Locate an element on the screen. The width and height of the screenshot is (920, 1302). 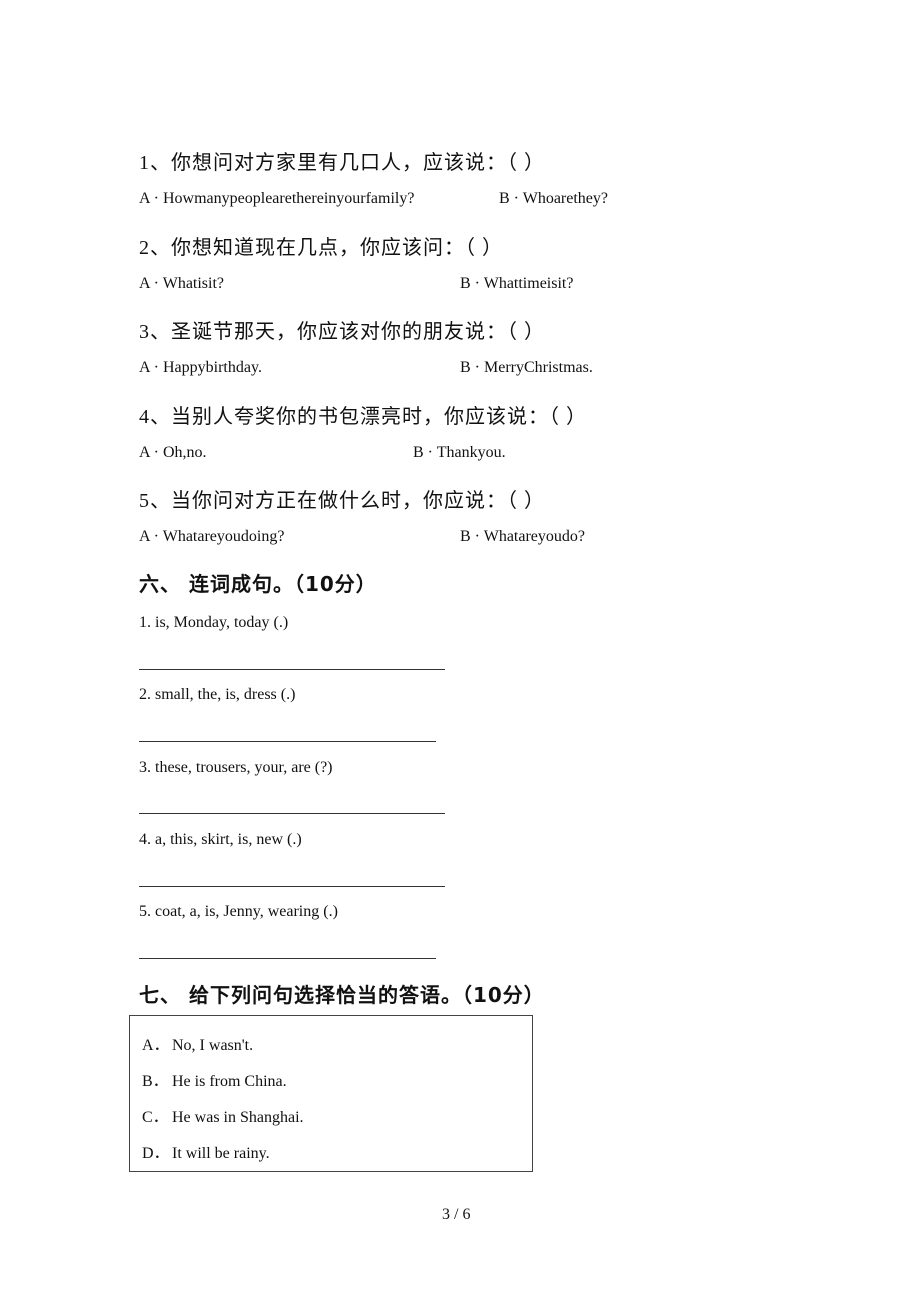
question-1-option-b: B · Whoarethey? is located at coordinates (553, 198).